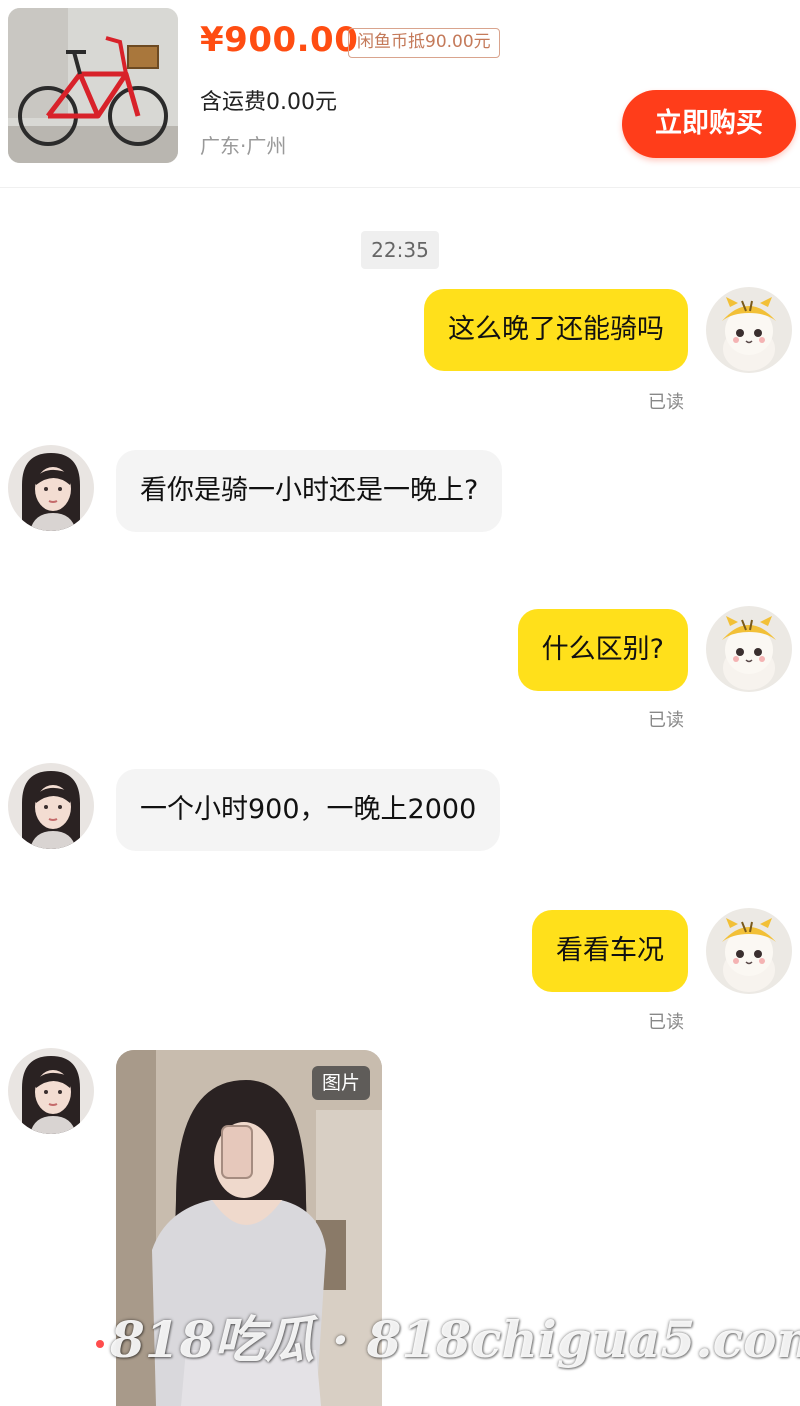 The image size is (800, 1406). I want to click on image-tag: 图片, so click(340, 1083).